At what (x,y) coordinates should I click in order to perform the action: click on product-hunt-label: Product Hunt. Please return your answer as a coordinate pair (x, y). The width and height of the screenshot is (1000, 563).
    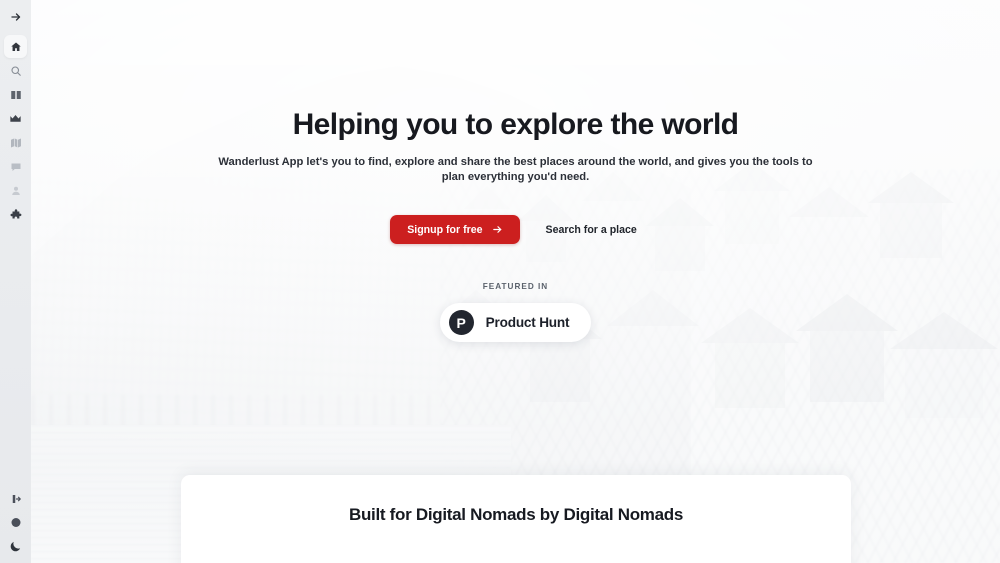
    Looking at the image, I should click on (527, 323).